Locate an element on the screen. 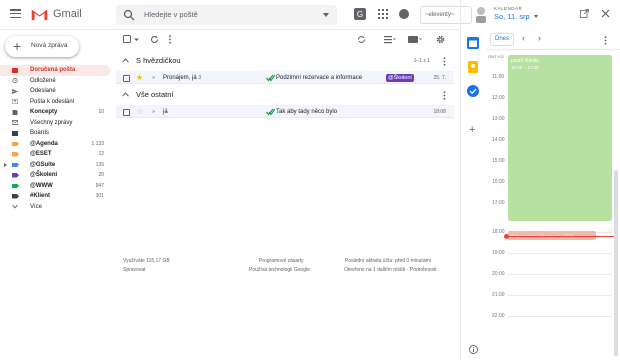 The width and height of the screenshot is (620, 360). hour-label: 18:00 is located at coordinates (498, 232).